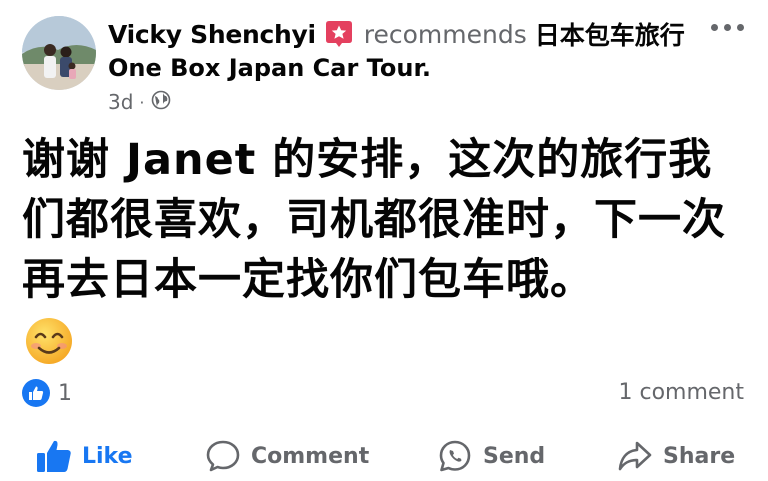 Image resolution: width=768 pixels, height=481 pixels. Describe the element at coordinates (65, 393) in the screenshot. I see `reaction-count: 1` at that location.